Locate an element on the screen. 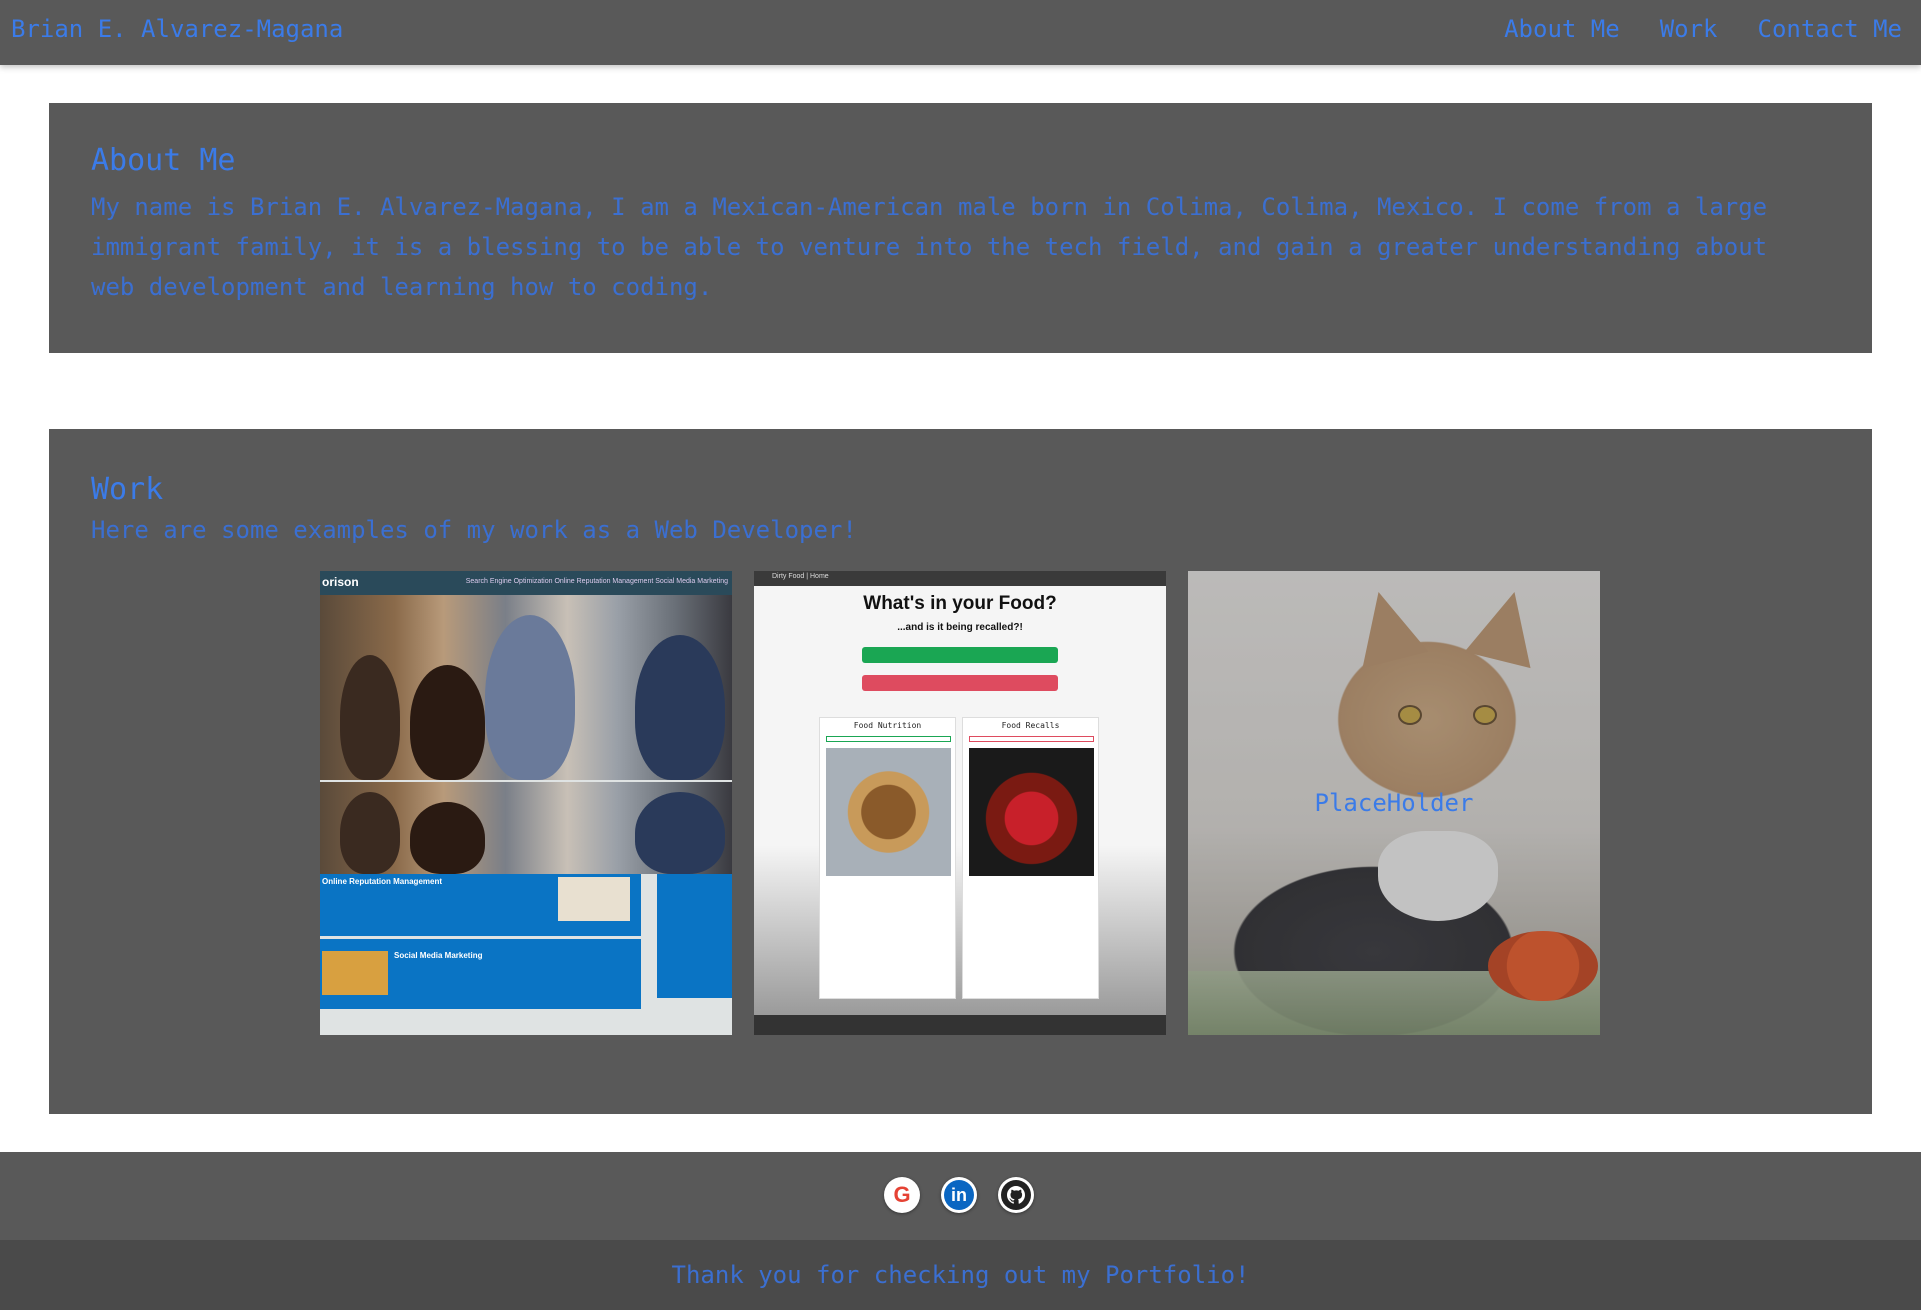 The image size is (1921, 1310). project-screenshot-header: Dirty Food | Home is located at coordinates (960, 578).